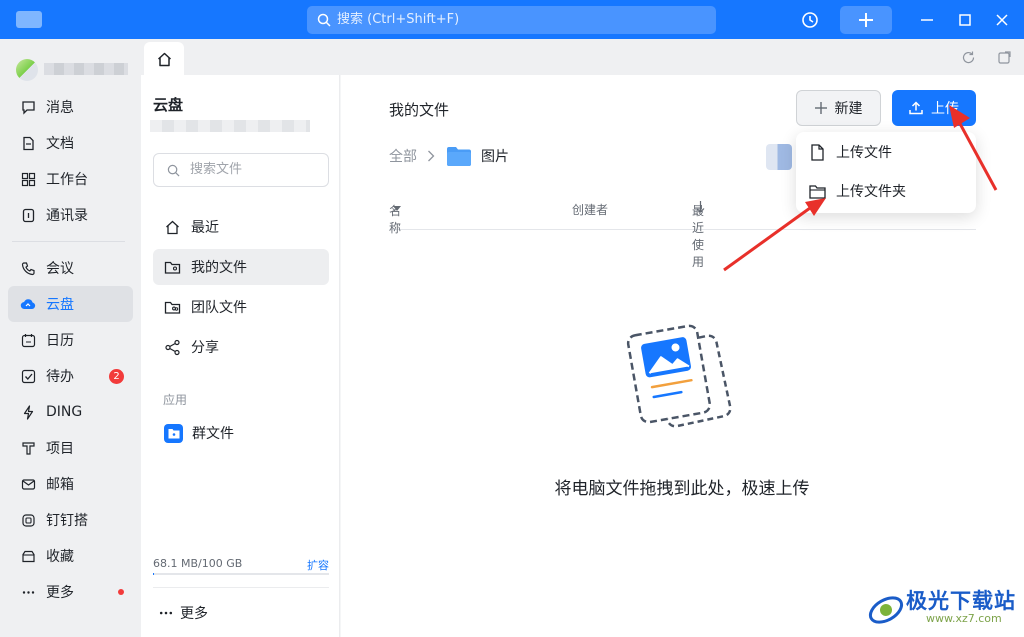 Image resolution: width=1024 pixels, height=637 pixels. I want to click on contacts-icon, so click(28, 215).